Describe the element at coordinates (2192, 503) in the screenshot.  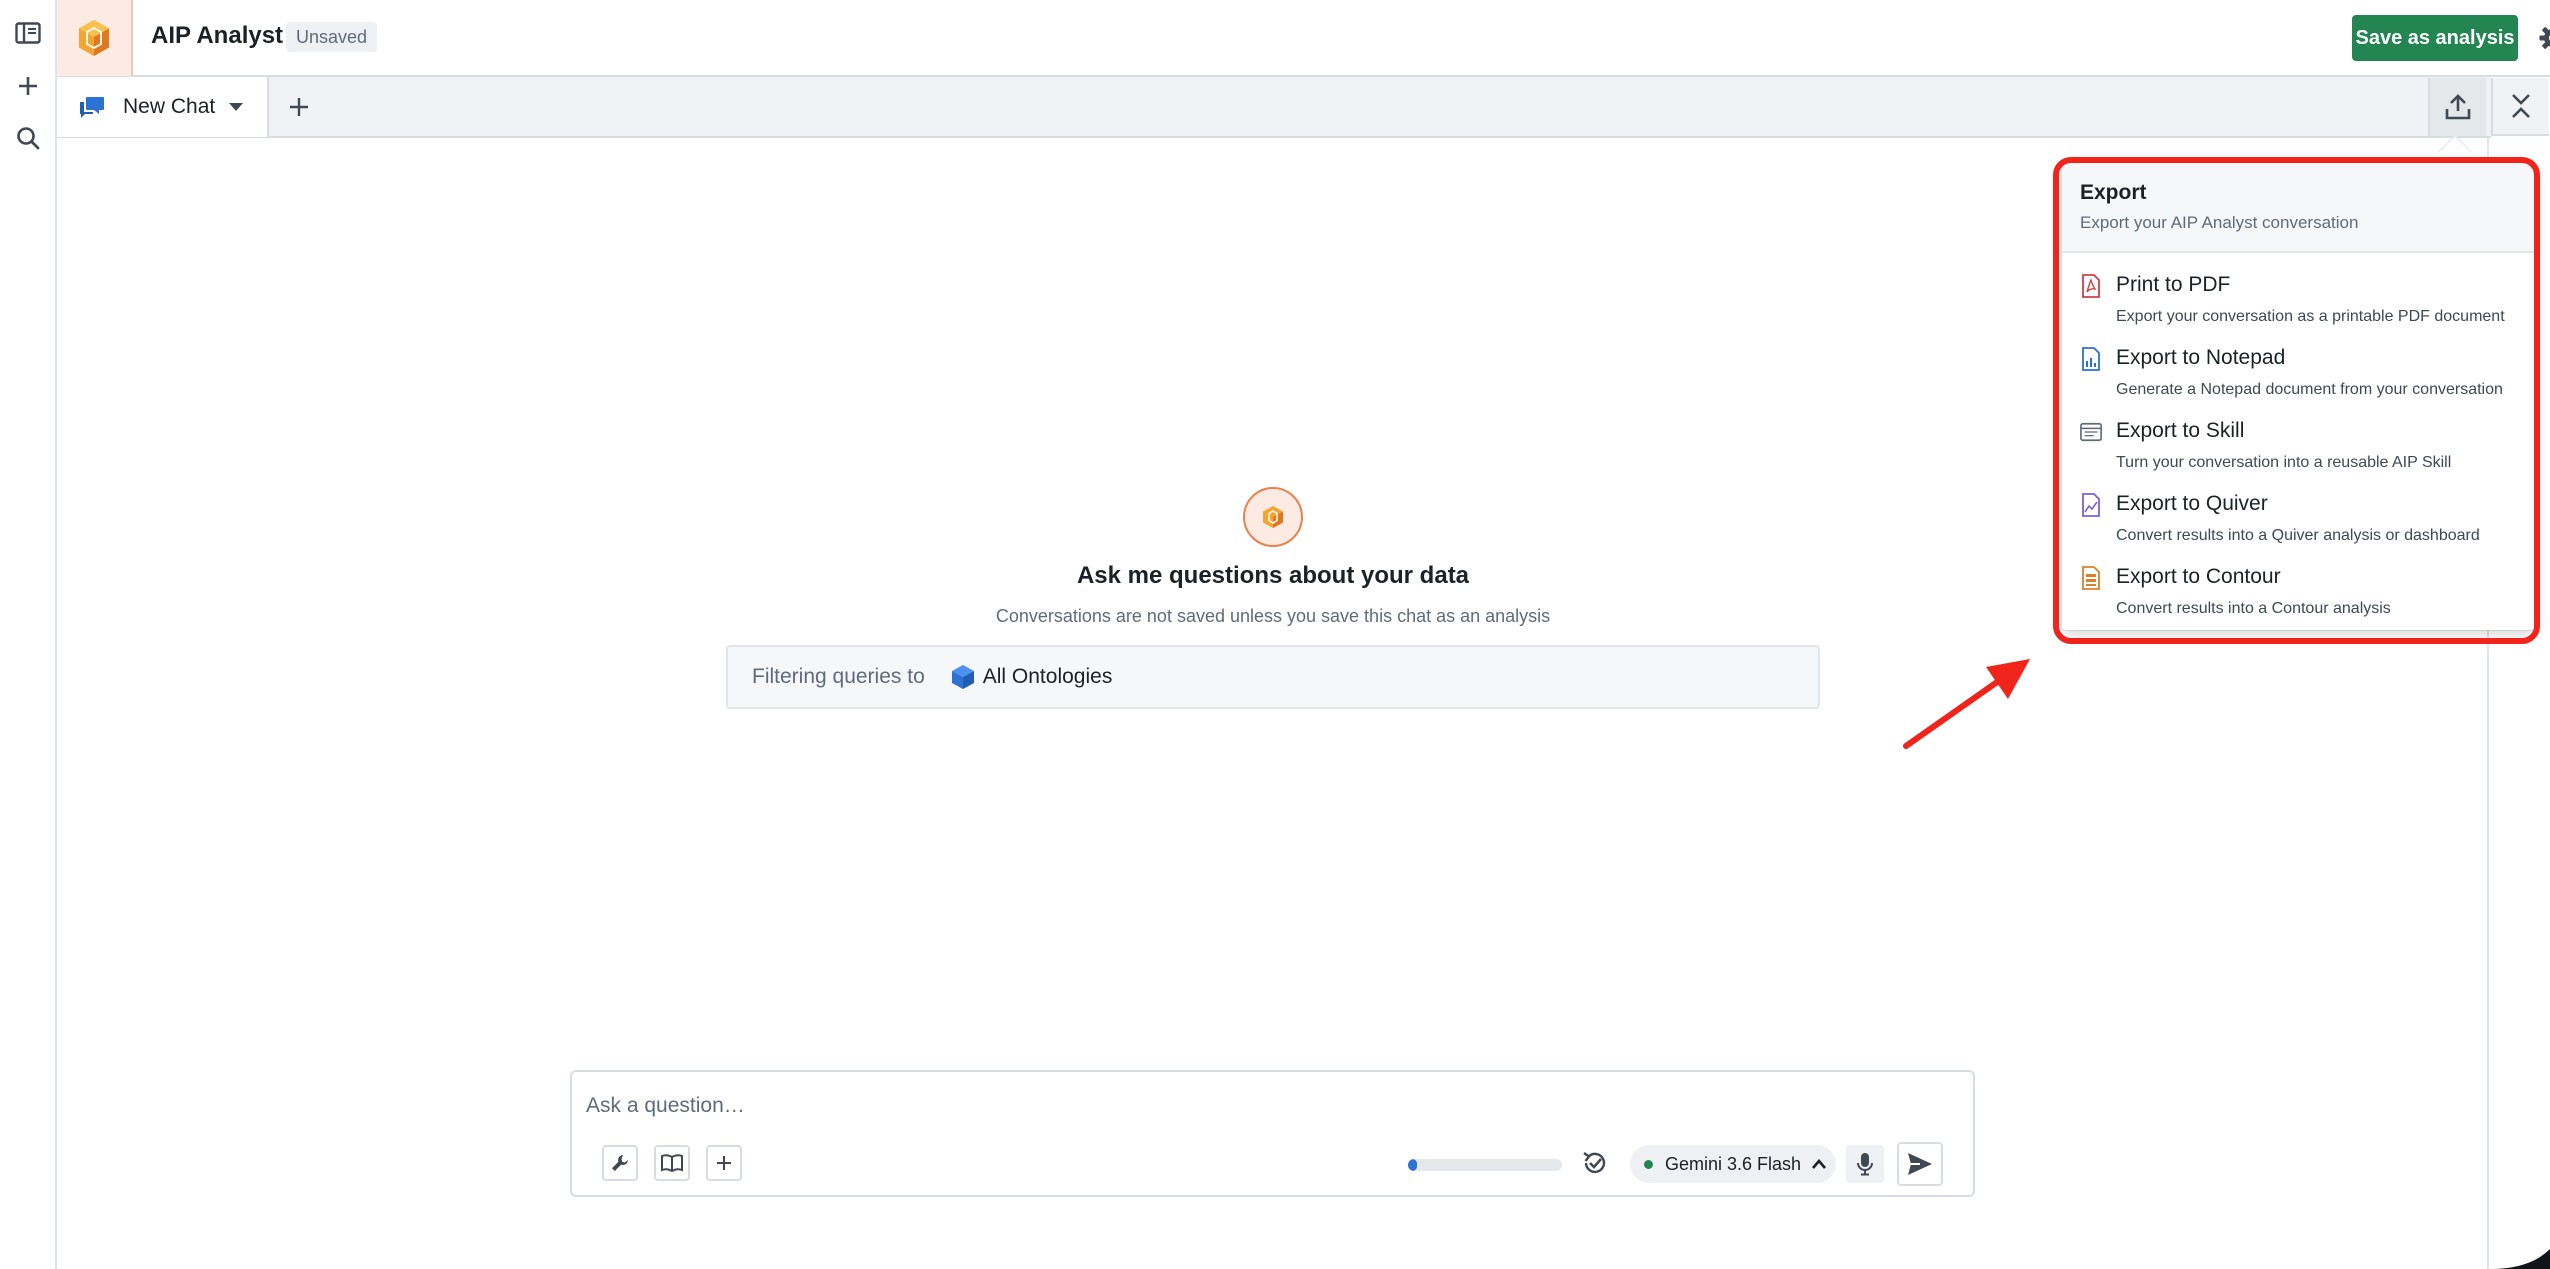
I see `menu-item-label: Export to Quiver` at that location.